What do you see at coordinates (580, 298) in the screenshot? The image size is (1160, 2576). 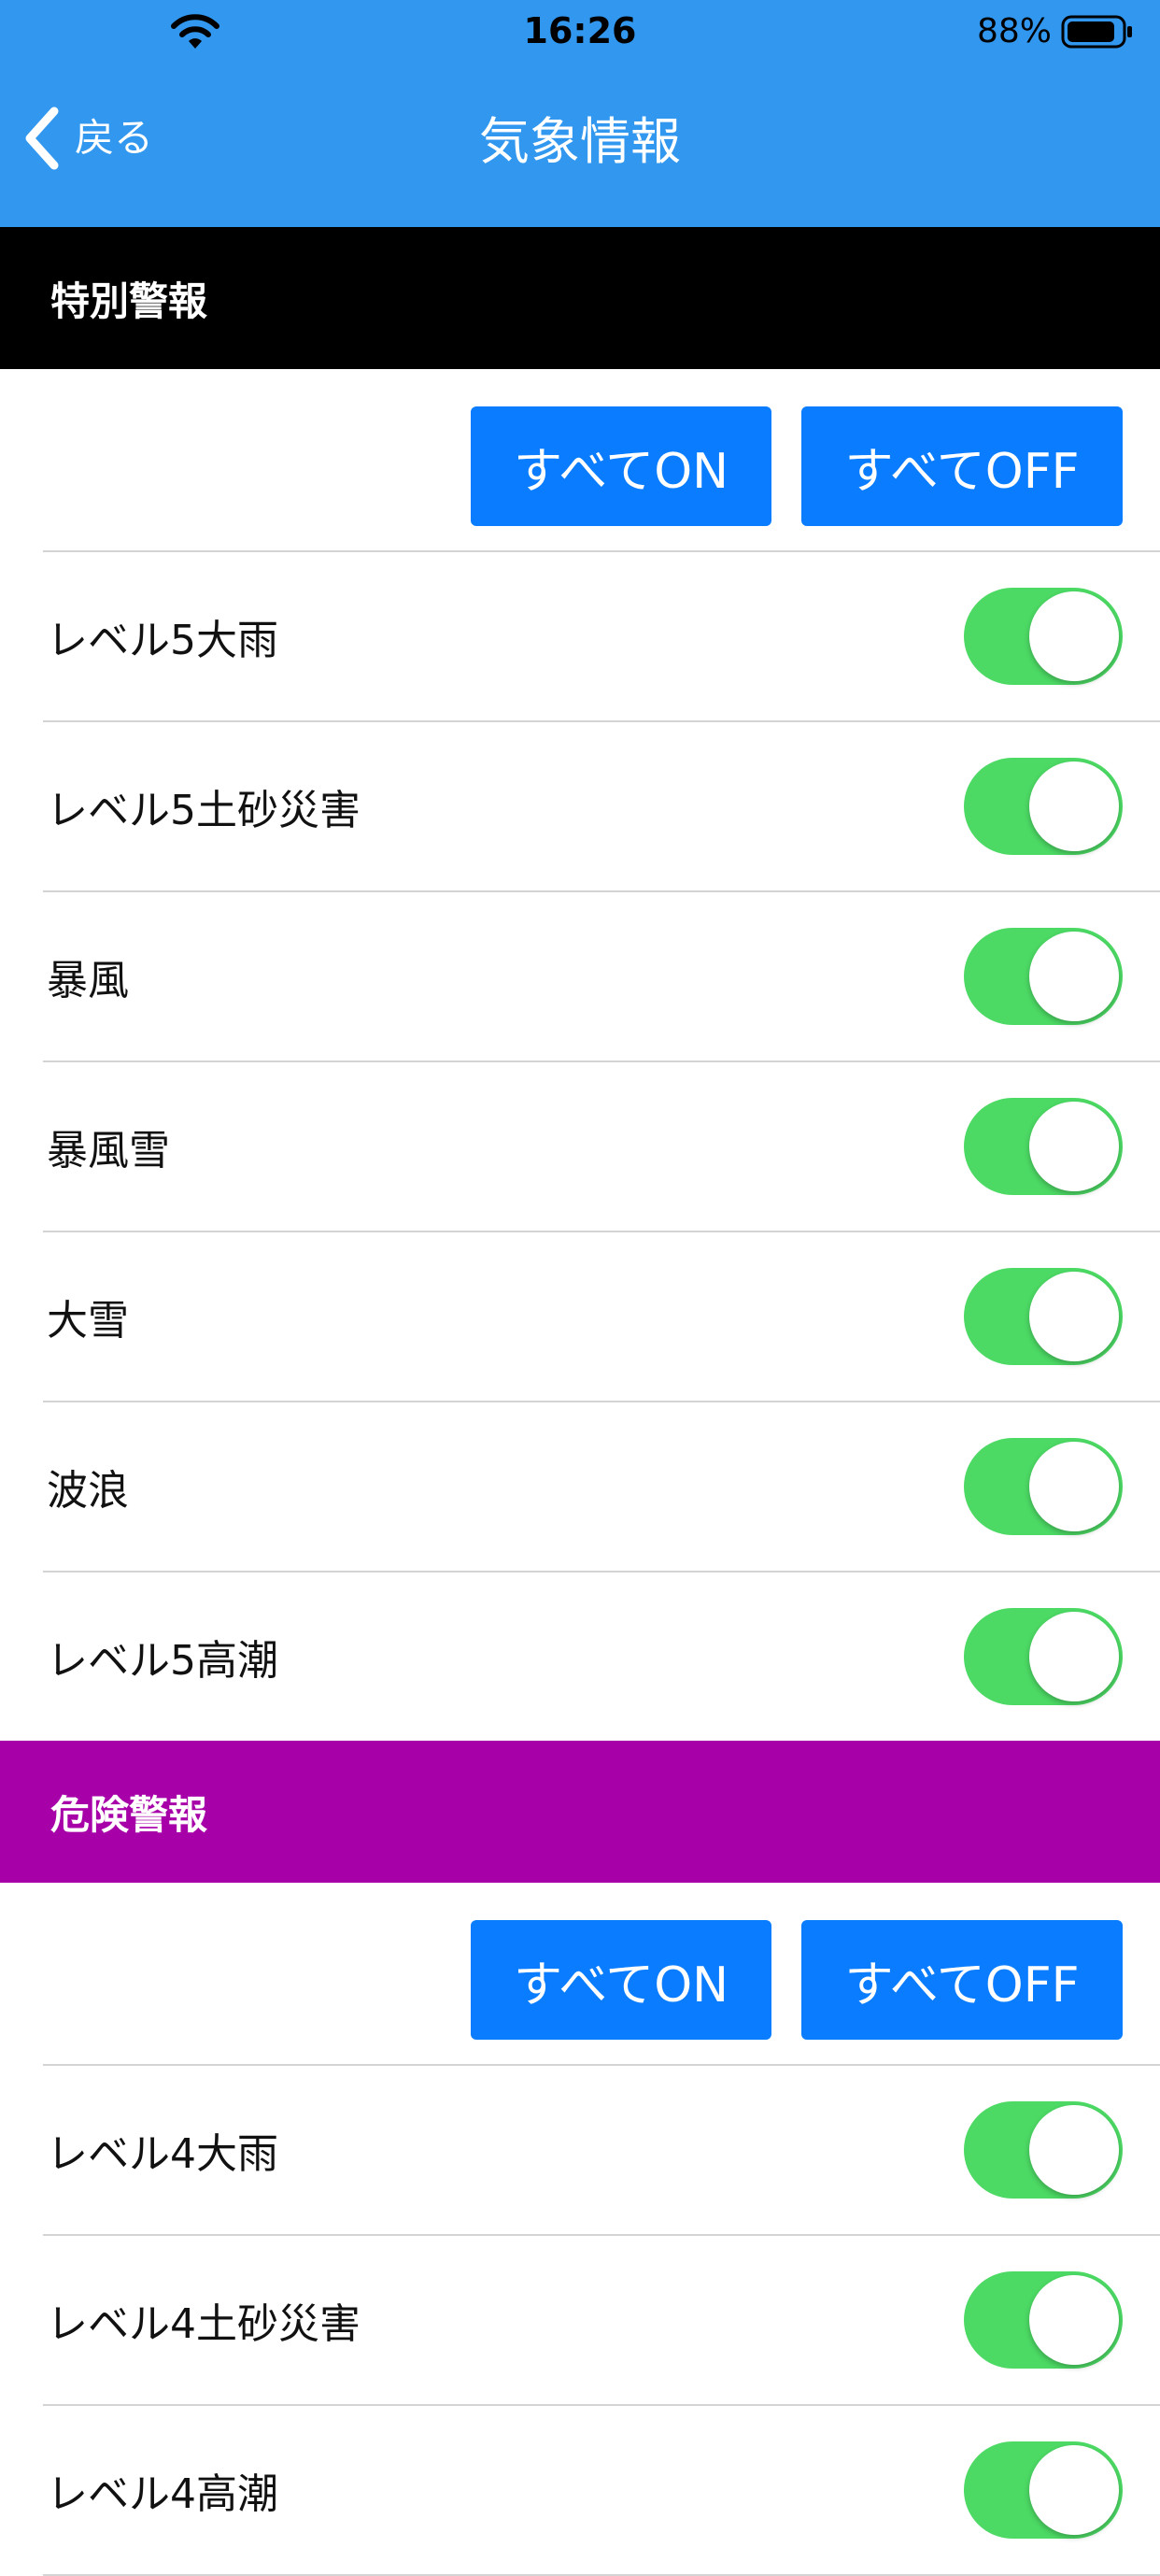 I see `section-header-special-warning: 特別警報` at bounding box center [580, 298].